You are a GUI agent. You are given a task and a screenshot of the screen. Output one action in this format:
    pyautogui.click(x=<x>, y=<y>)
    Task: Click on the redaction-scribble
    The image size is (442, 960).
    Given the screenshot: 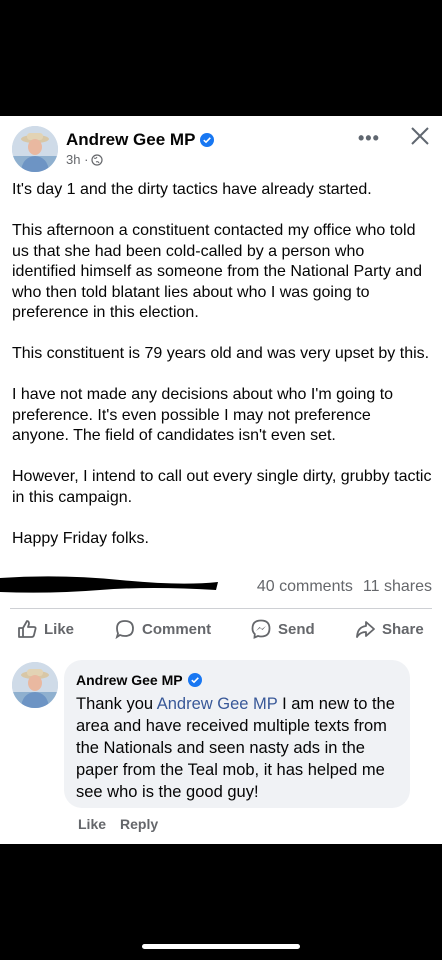 What is the action you would take?
    pyautogui.click(x=109, y=584)
    